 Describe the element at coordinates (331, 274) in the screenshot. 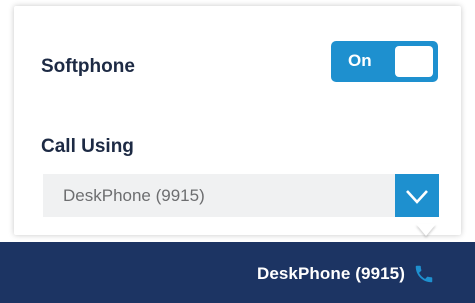

I see `status-bar-label: DeskPhone (9915)` at that location.